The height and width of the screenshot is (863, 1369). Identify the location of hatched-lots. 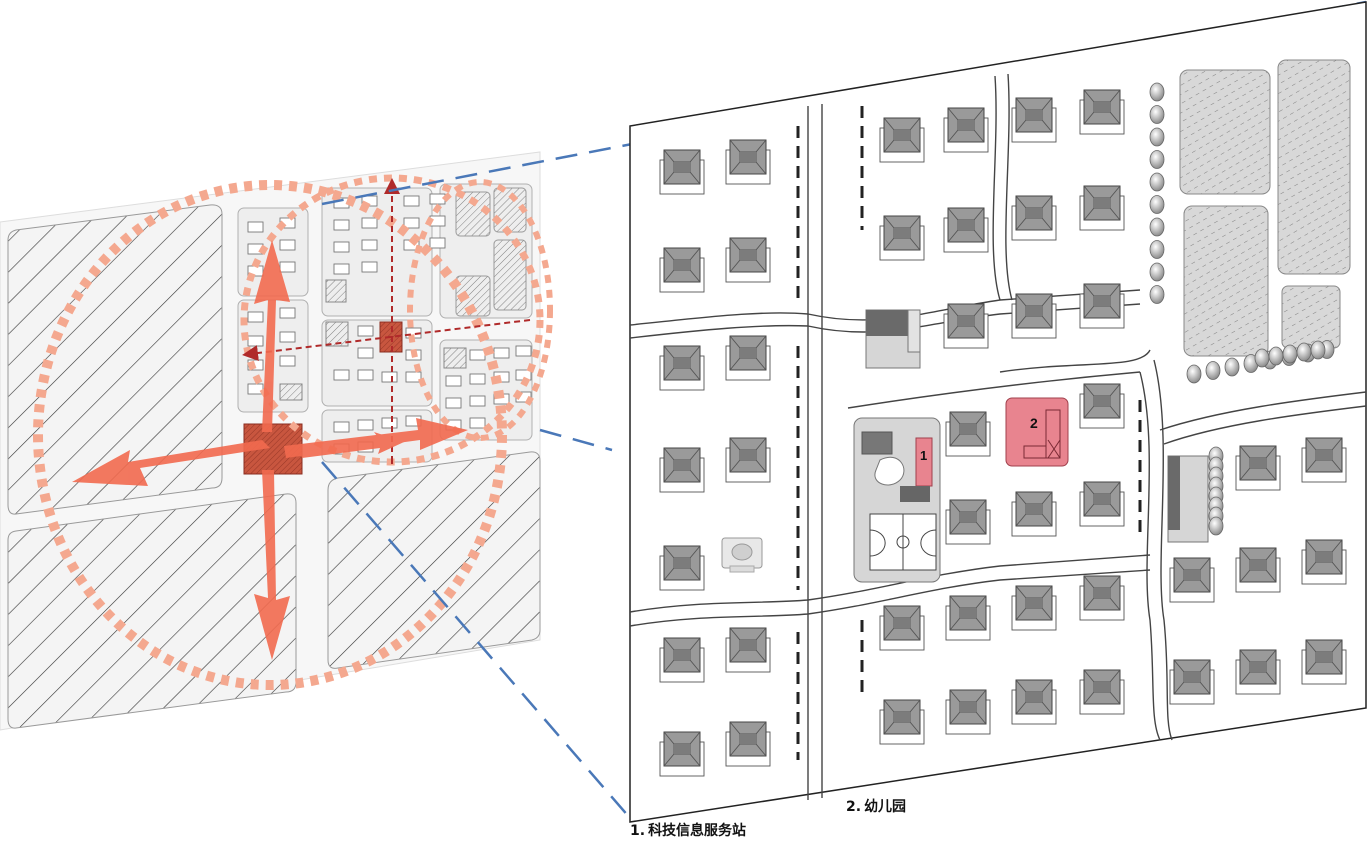
(1265, 208).